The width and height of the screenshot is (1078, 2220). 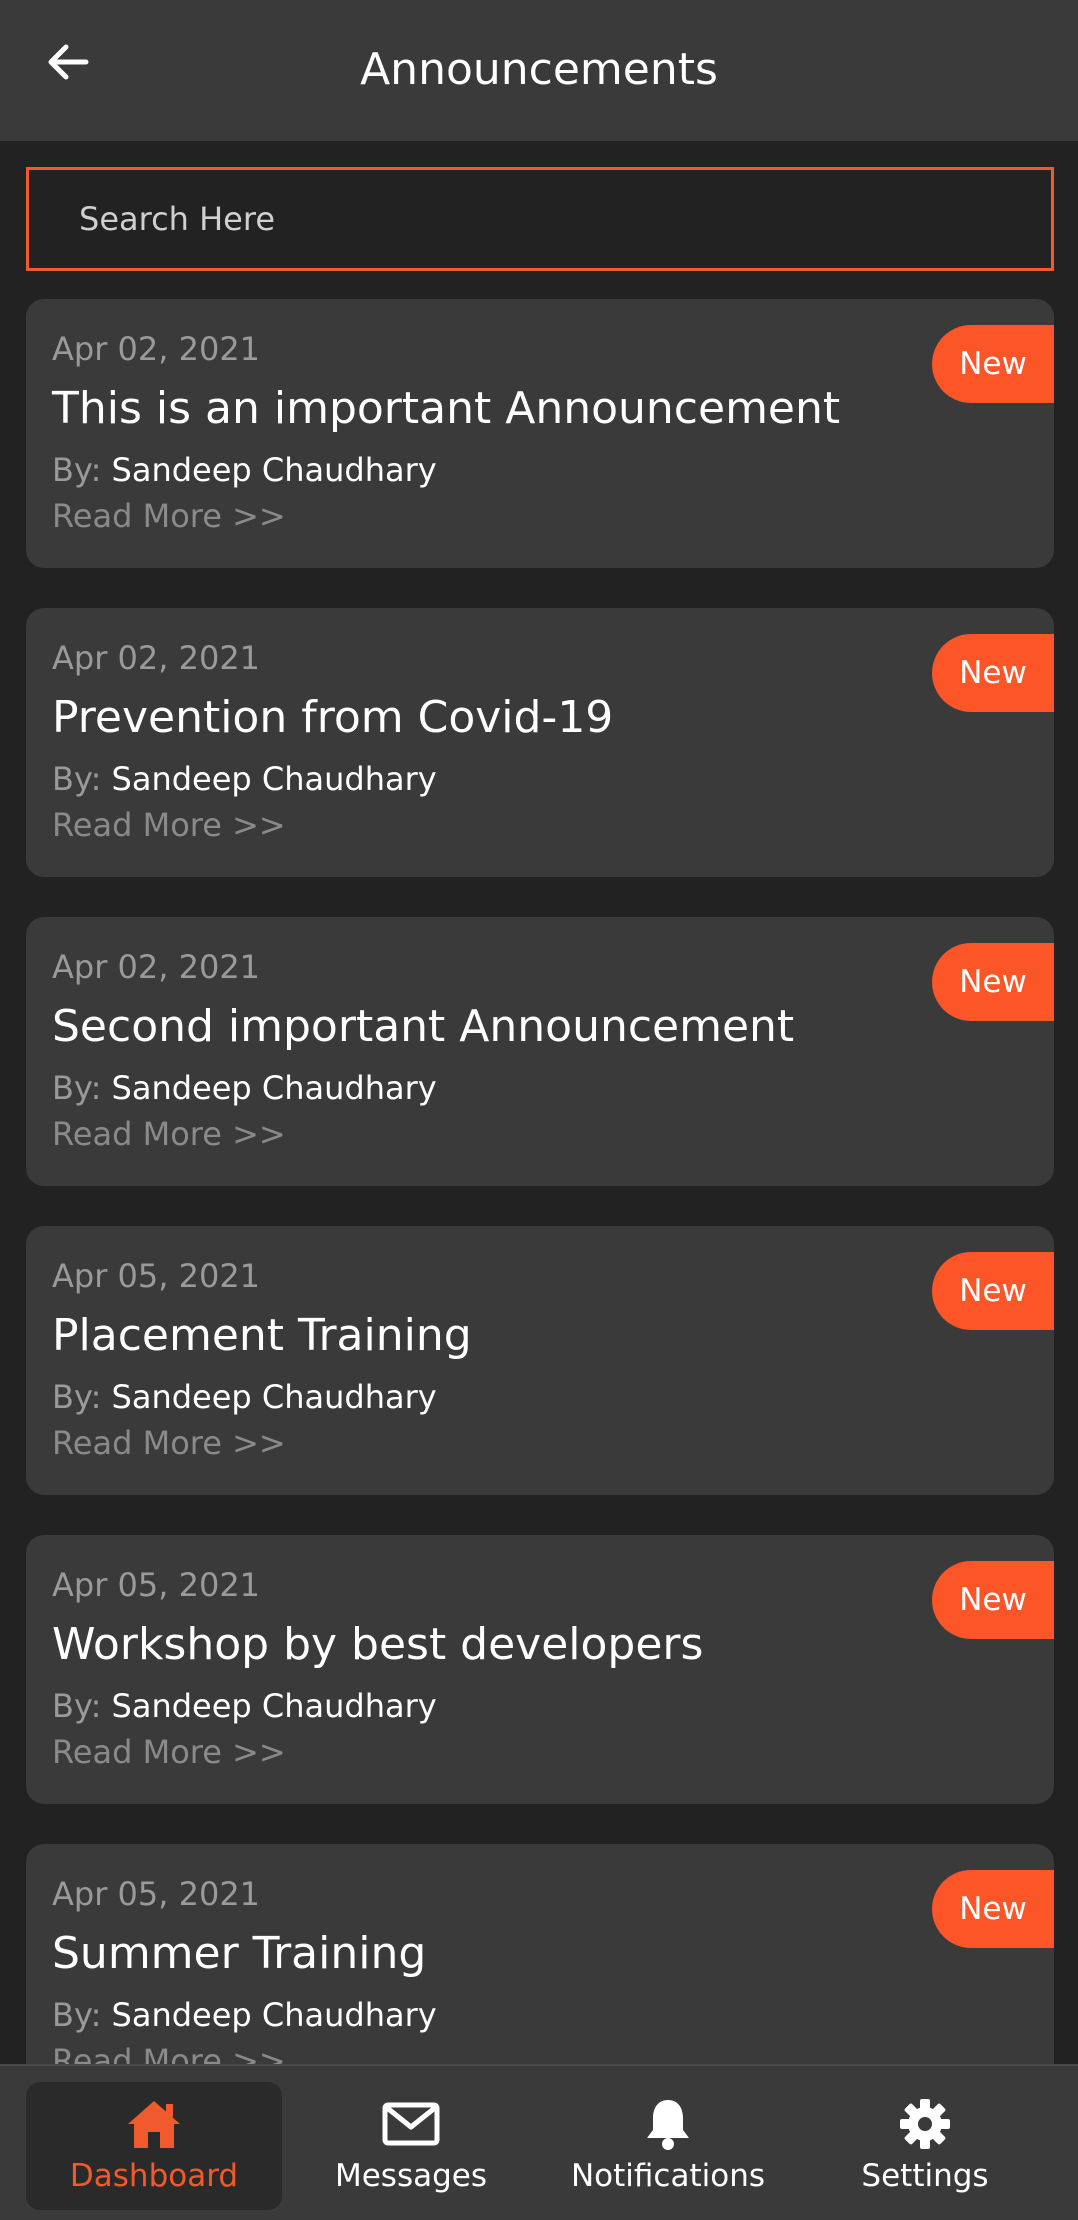 I want to click on nav-label: Notifications, so click(x=668, y=2176).